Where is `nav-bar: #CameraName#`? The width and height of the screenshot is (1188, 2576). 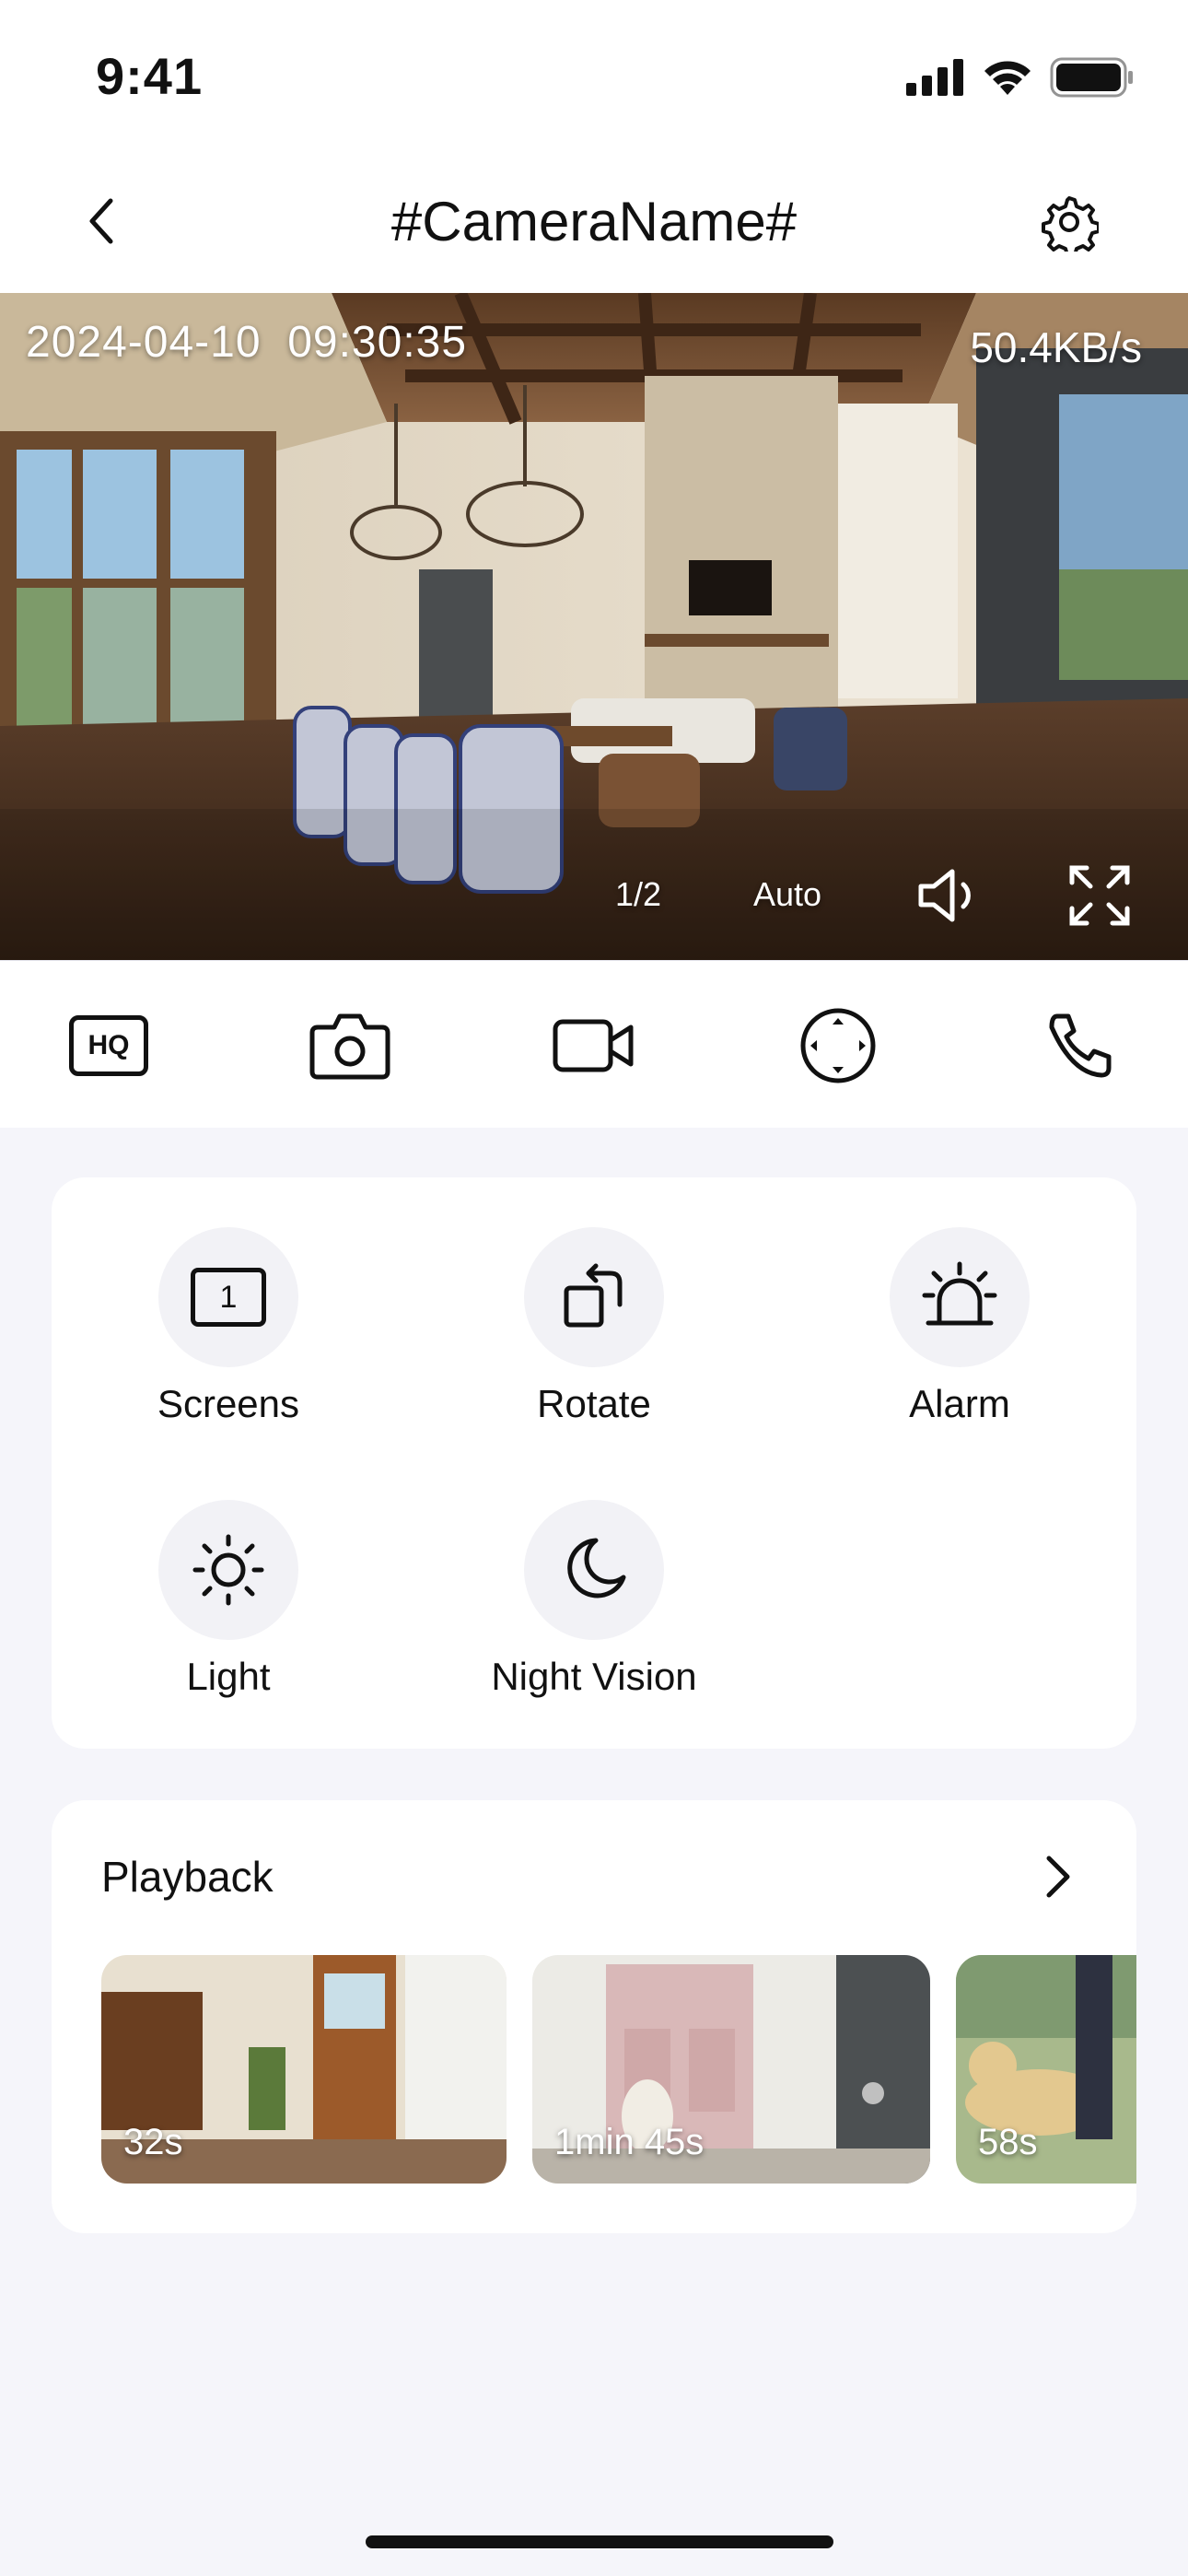
nav-bar: #CameraName# is located at coordinates (594, 225).